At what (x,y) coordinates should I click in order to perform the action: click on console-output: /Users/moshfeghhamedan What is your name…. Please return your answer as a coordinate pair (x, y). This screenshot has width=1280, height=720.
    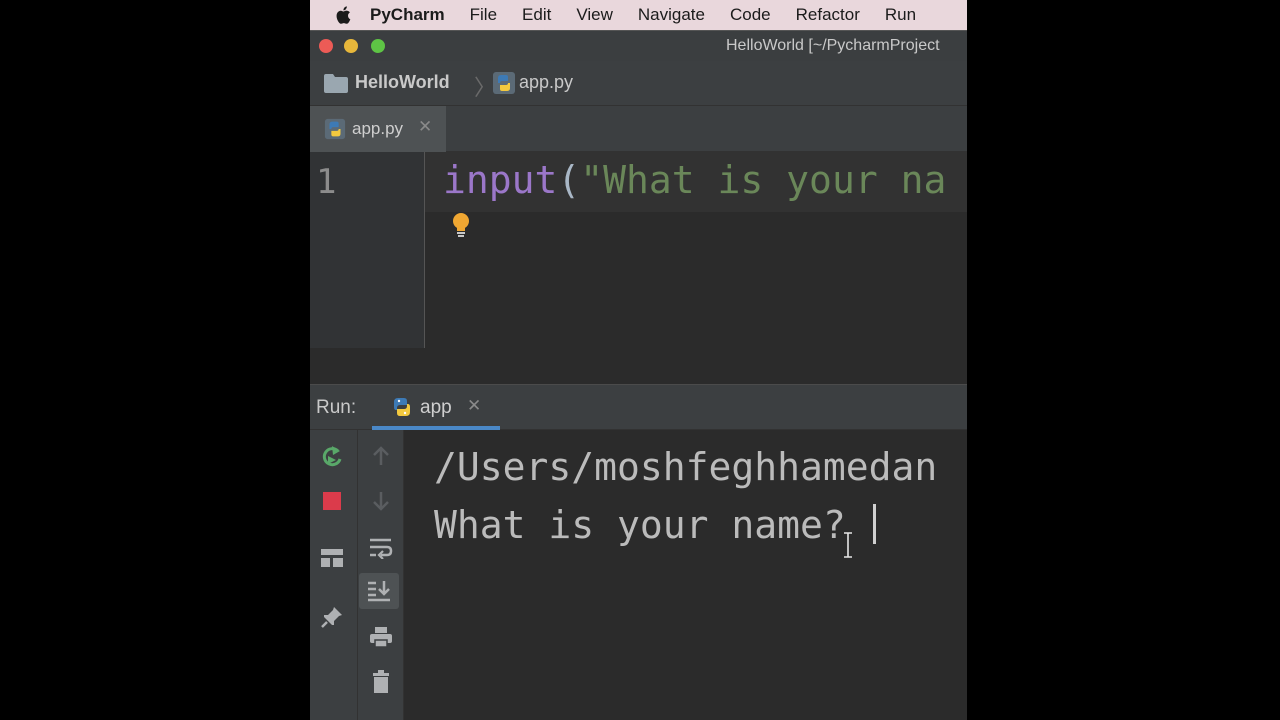
    Looking at the image, I should click on (685, 496).